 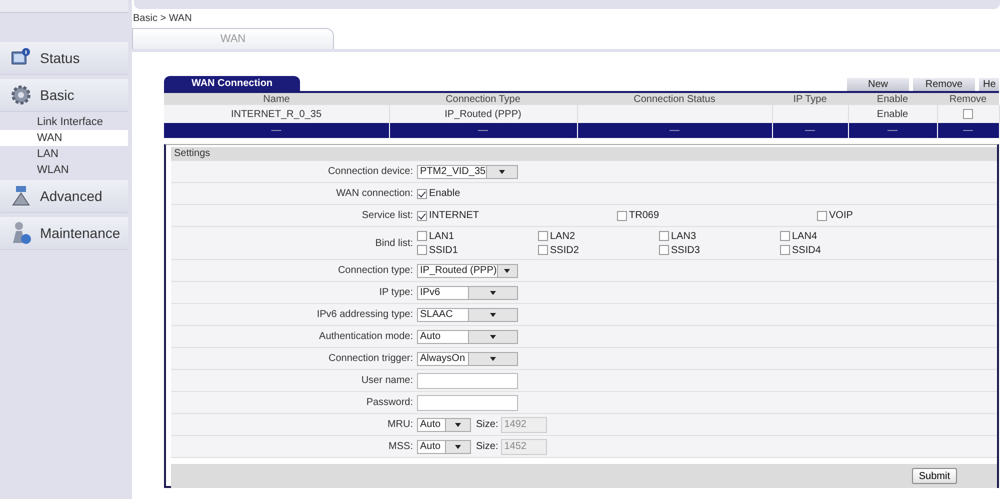 I want to click on toolbar-button: He, so click(x=989, y=84).